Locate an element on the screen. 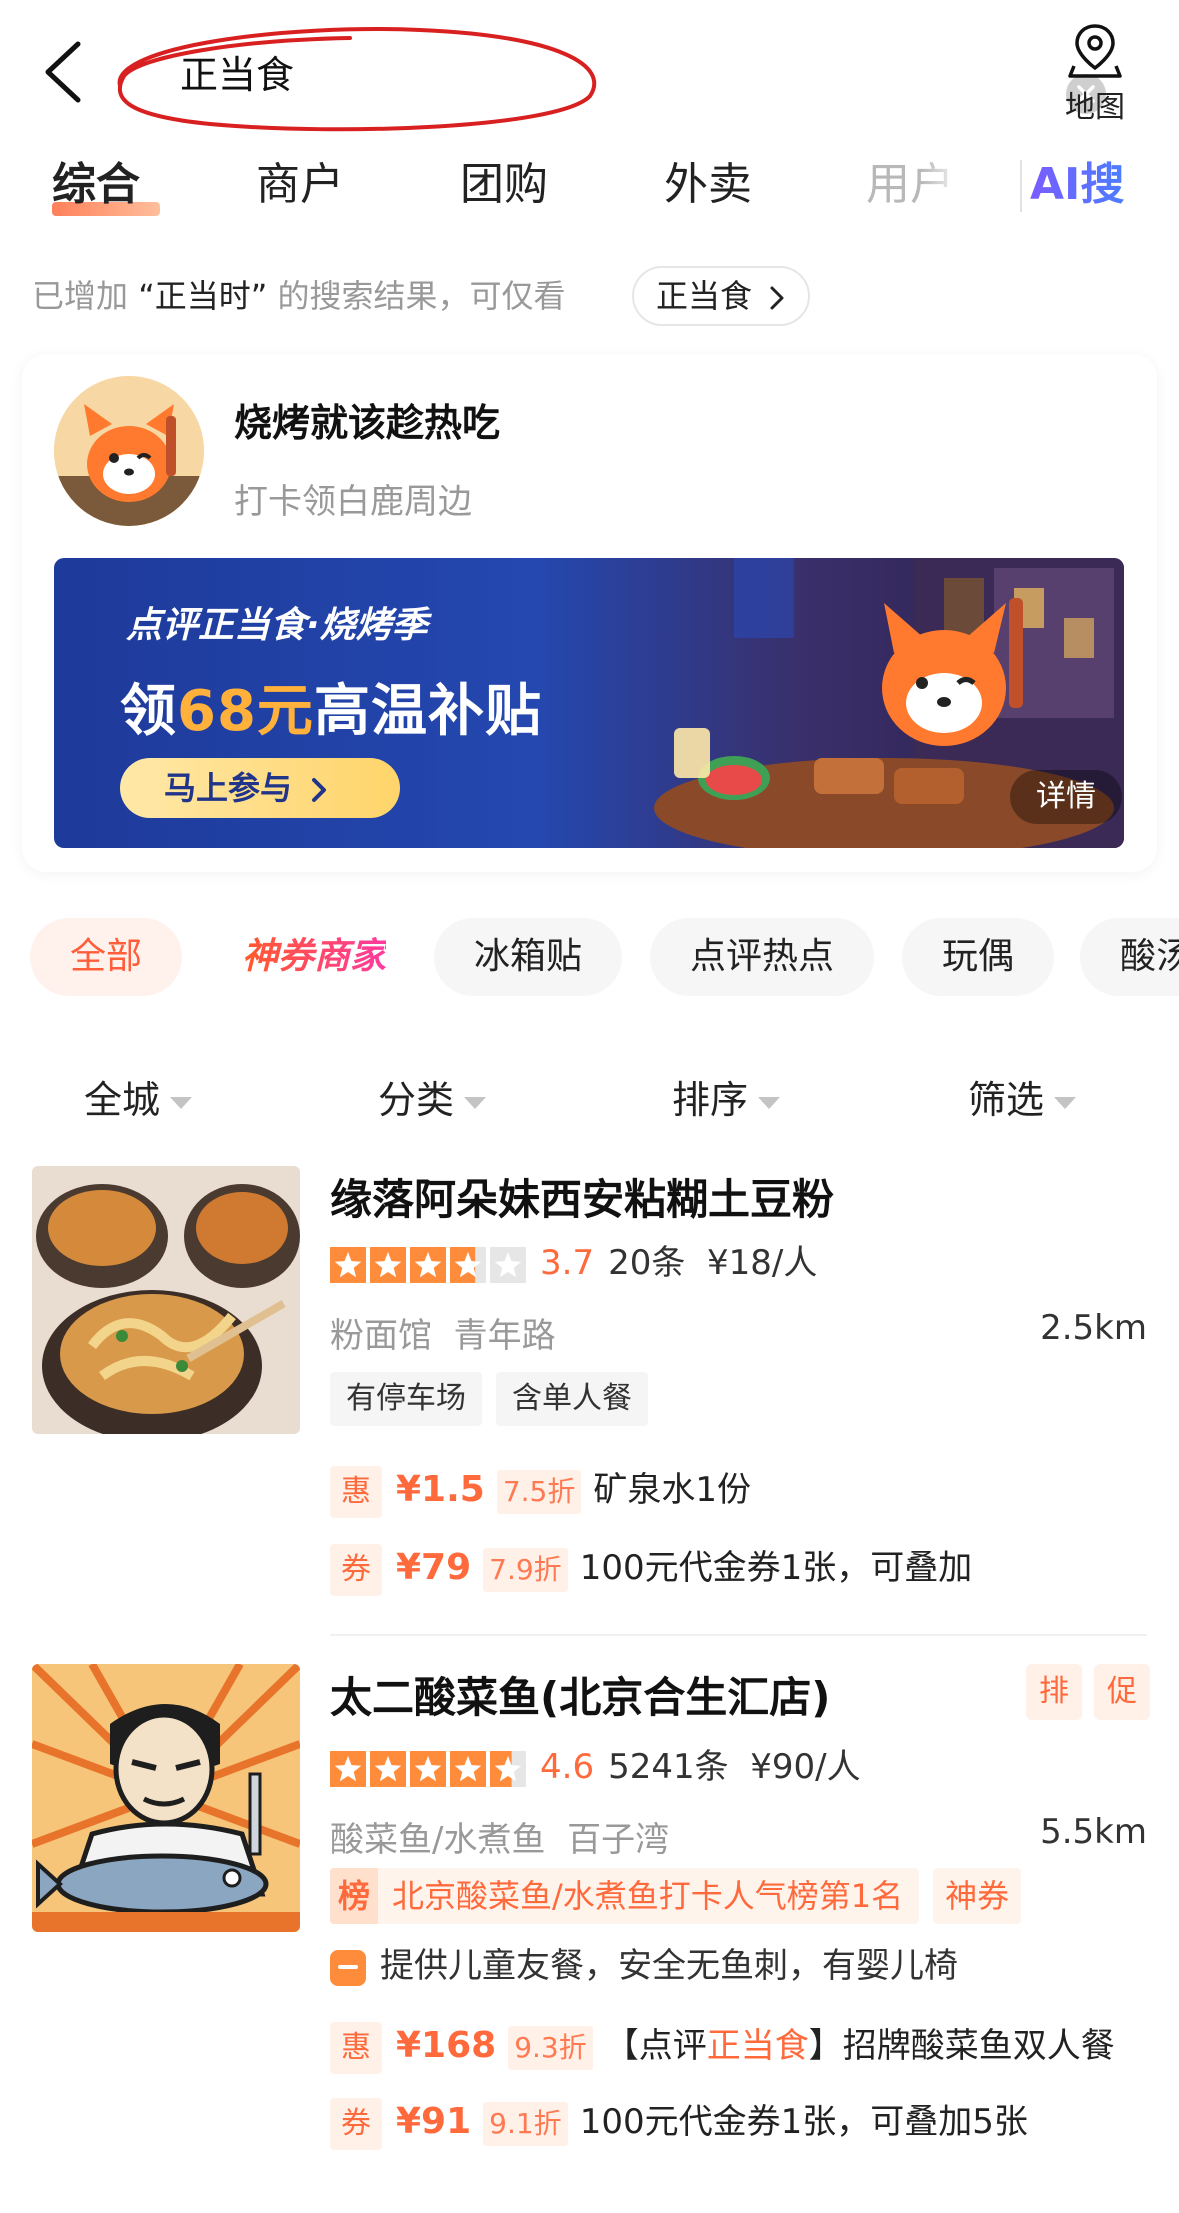 Image resolution: width=1179 pixels, height=2213 pixels. deal-row: 惠 ¥168 9.3折 【点评正当食】招牌酸菜鱼双人餐 is located at coordinates (722, 2046).